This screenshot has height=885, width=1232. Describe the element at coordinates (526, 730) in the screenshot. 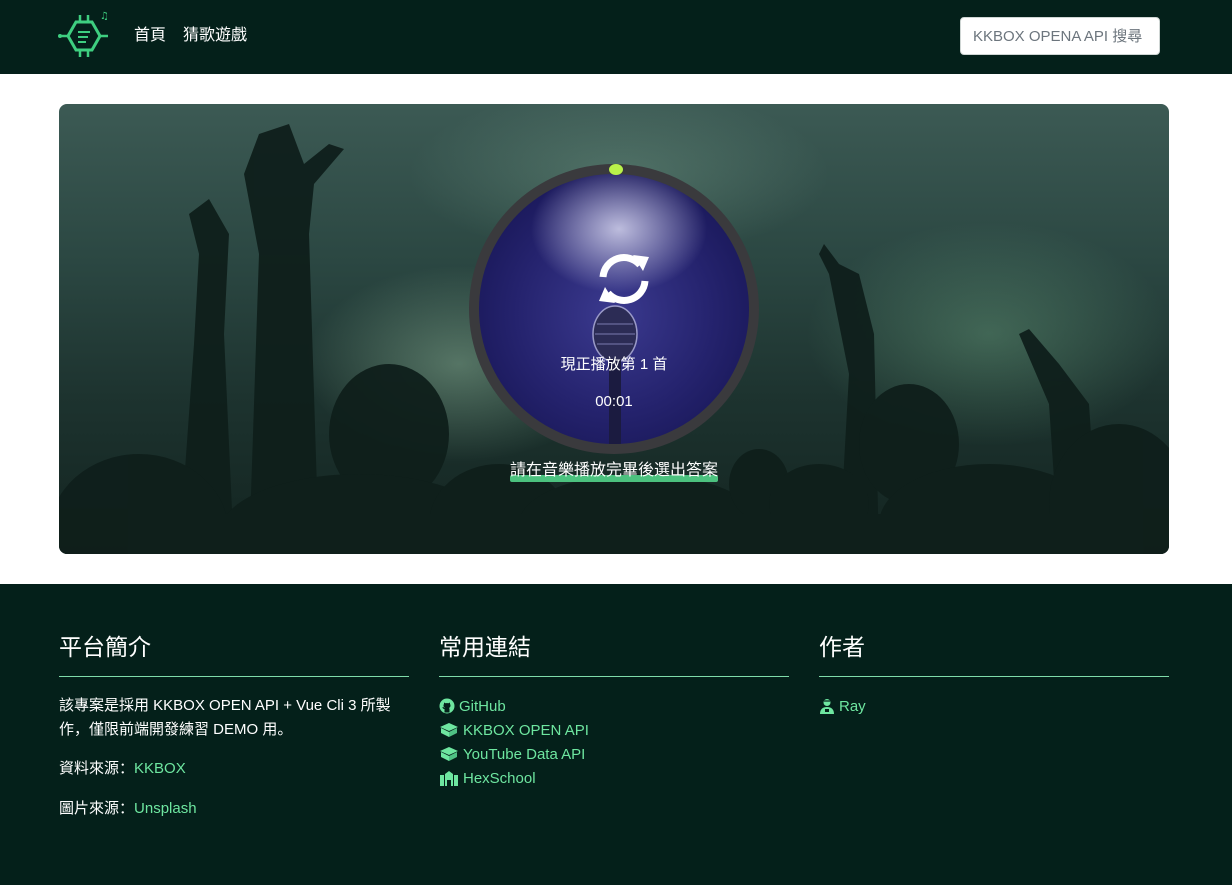

I see `link-label: KKBOX OPEN API` at that location.